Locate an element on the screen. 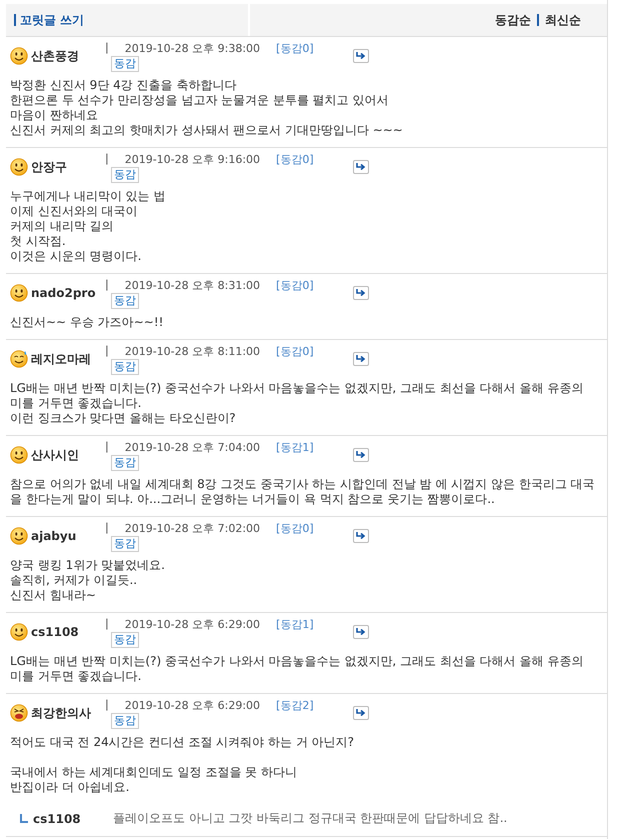 The height and width of the screenshot is (839, 627). comment-text: LG배는 매년 반짝 미치는(?) 중국선수가 나와서 마음놓을수는 없겠지만, 그래도 최선을 다해서 올해 유종의 미를 거두면 좋겠습니다. is located at coordinates (297, 669).